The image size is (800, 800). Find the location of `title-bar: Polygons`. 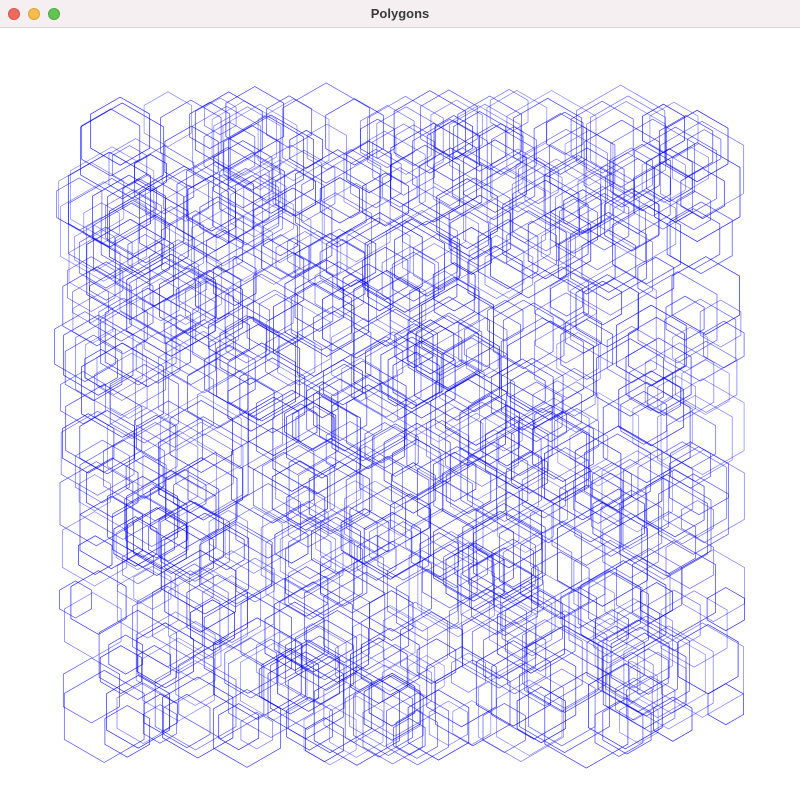

title-bar: Polygons is located at coordinates (400, 14).